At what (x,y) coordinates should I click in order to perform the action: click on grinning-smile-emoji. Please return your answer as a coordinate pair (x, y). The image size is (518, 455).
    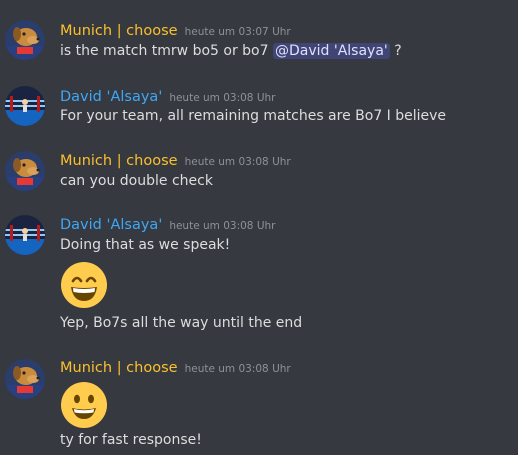
    Looking at the image, I should click on (84, 285).